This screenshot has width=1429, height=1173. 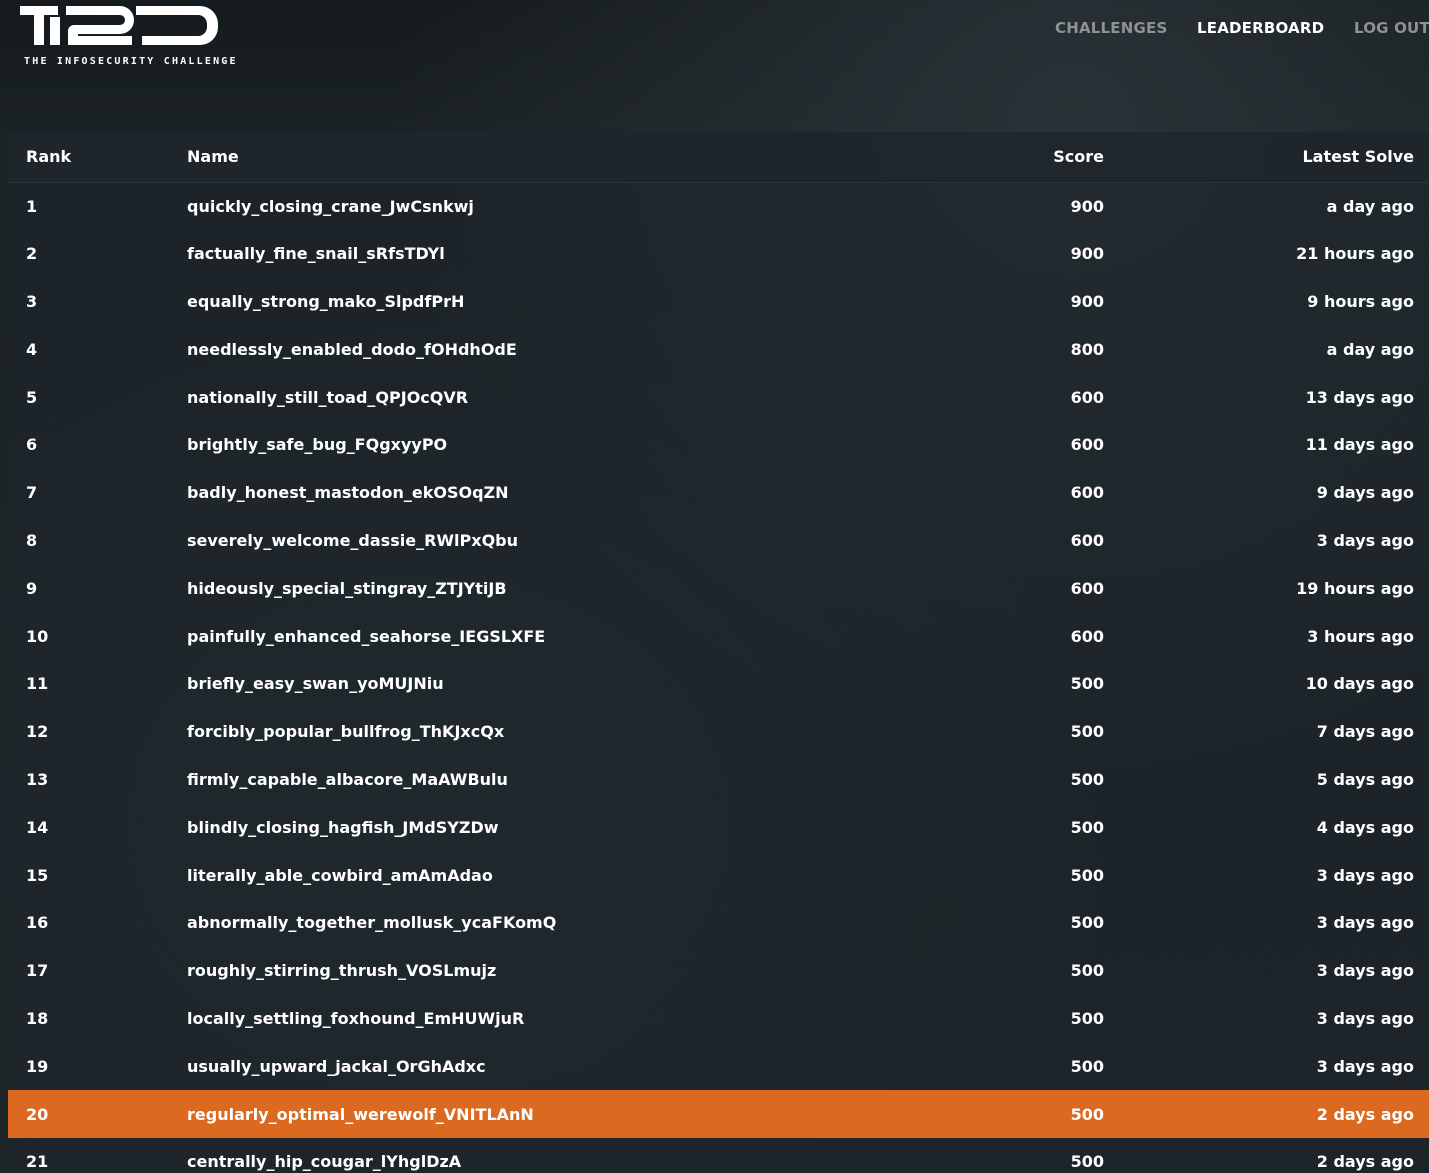 I want to click on latest-solve-cell: 13 days ago, so click(x=1359, y=397).